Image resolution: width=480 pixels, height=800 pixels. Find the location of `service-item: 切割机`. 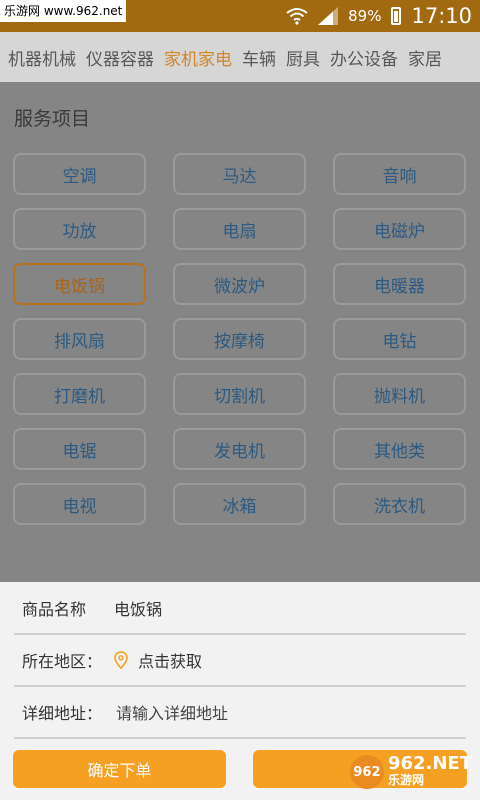

service-item: 切割机 is located at coordinates (239, 394).